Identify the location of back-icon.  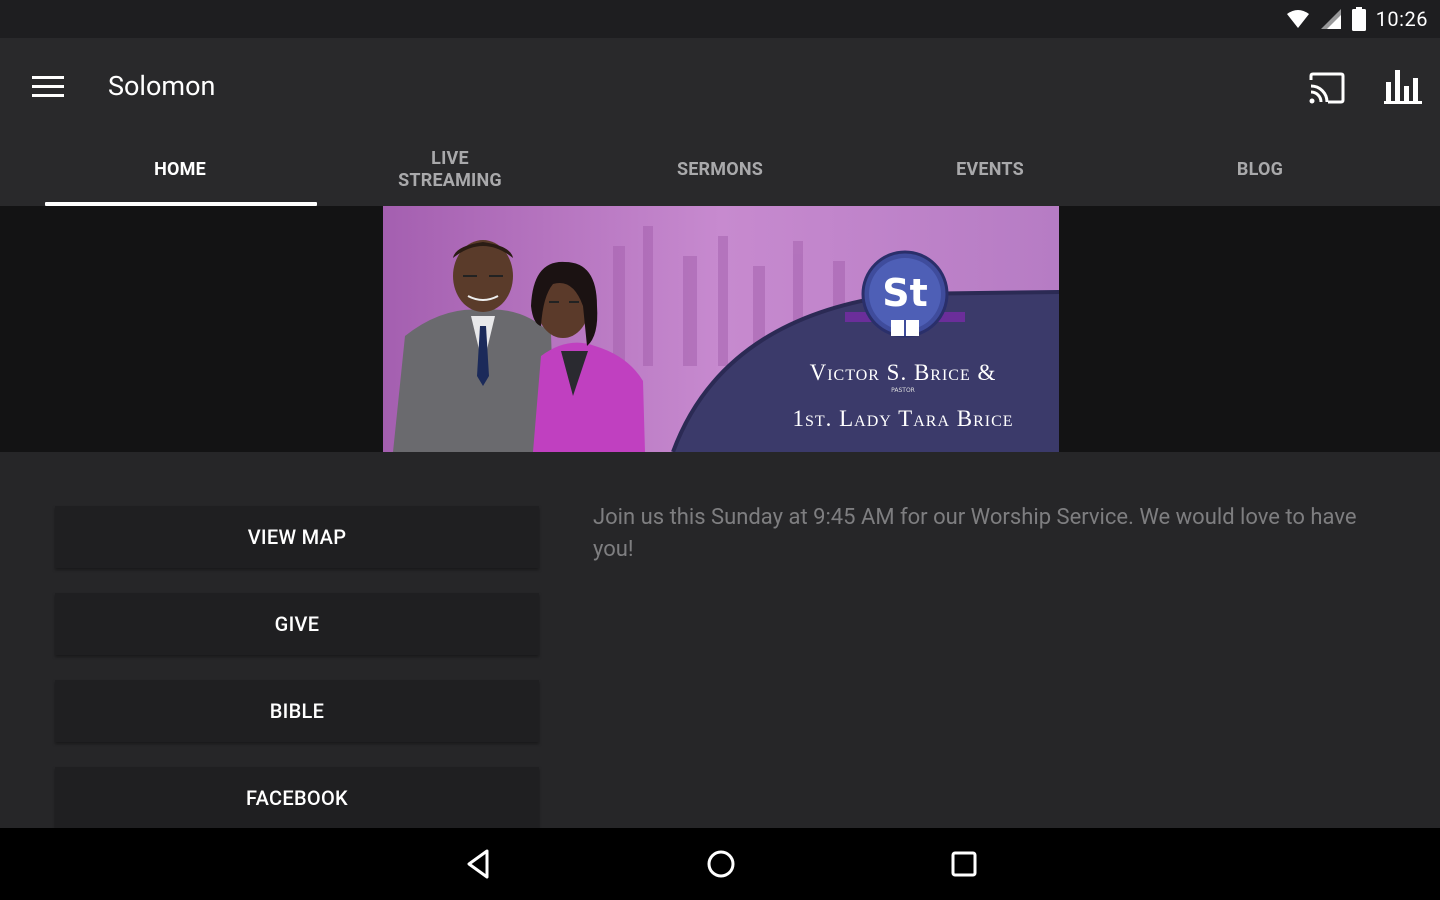
(479, 864).